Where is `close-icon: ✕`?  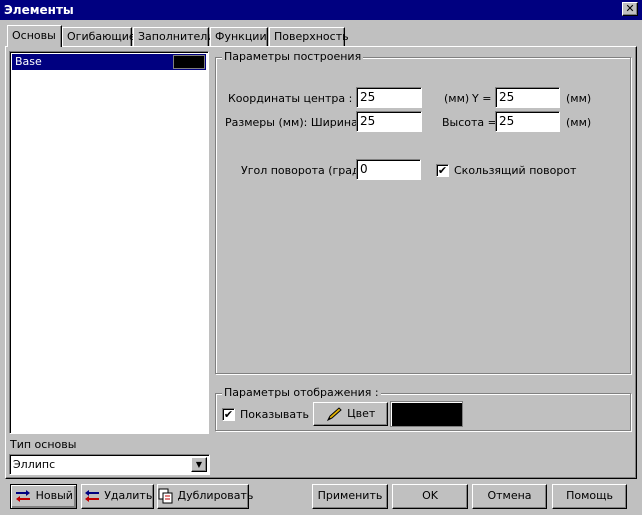 close-icon: ✕ is located at coordinates (630, 8).